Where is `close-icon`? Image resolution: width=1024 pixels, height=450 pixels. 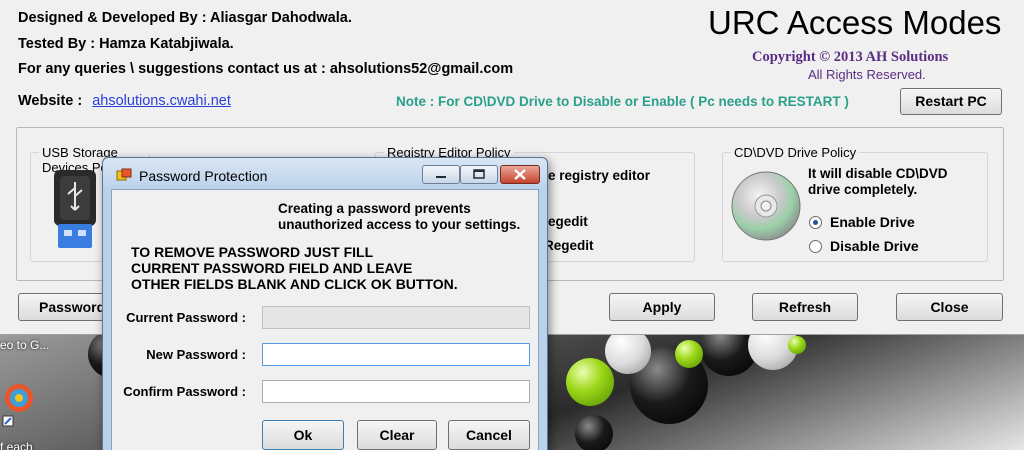
close-icon is located at coordinates (520, 174).